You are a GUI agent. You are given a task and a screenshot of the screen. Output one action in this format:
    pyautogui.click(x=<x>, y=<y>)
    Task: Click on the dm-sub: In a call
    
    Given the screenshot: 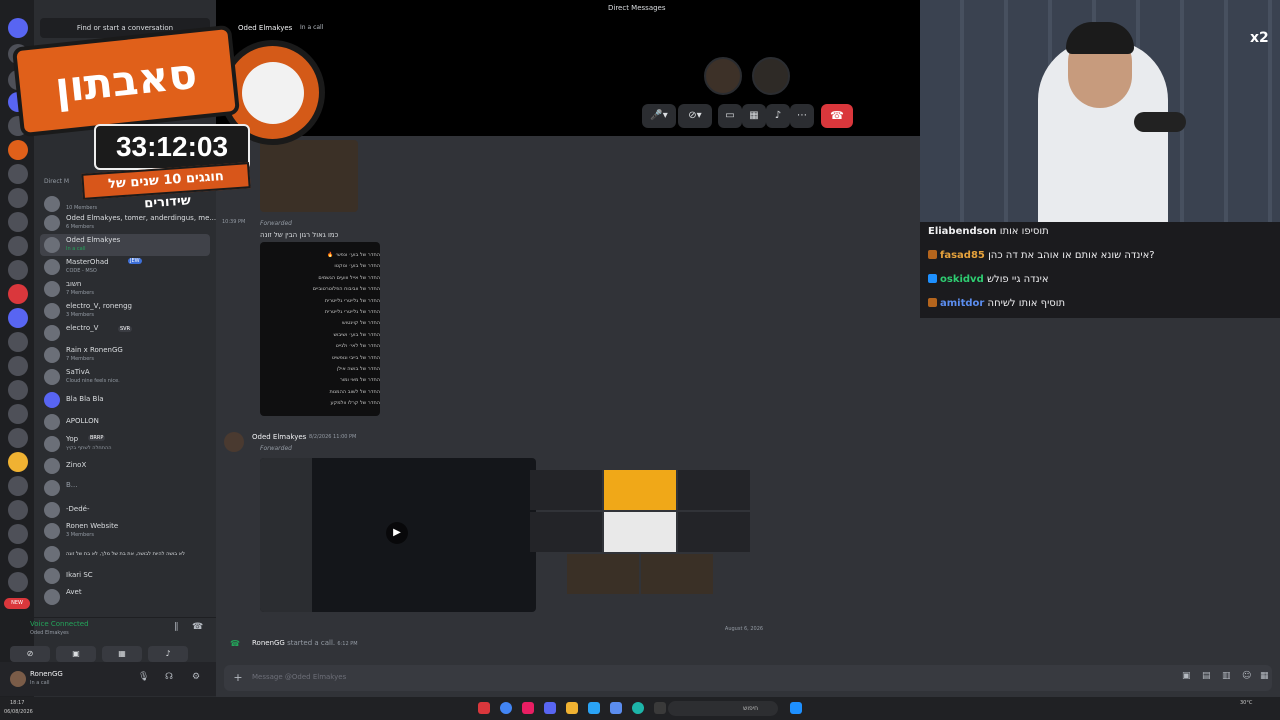 What is the action you would take?
    pyautogui.click(x=76, y=249)
    